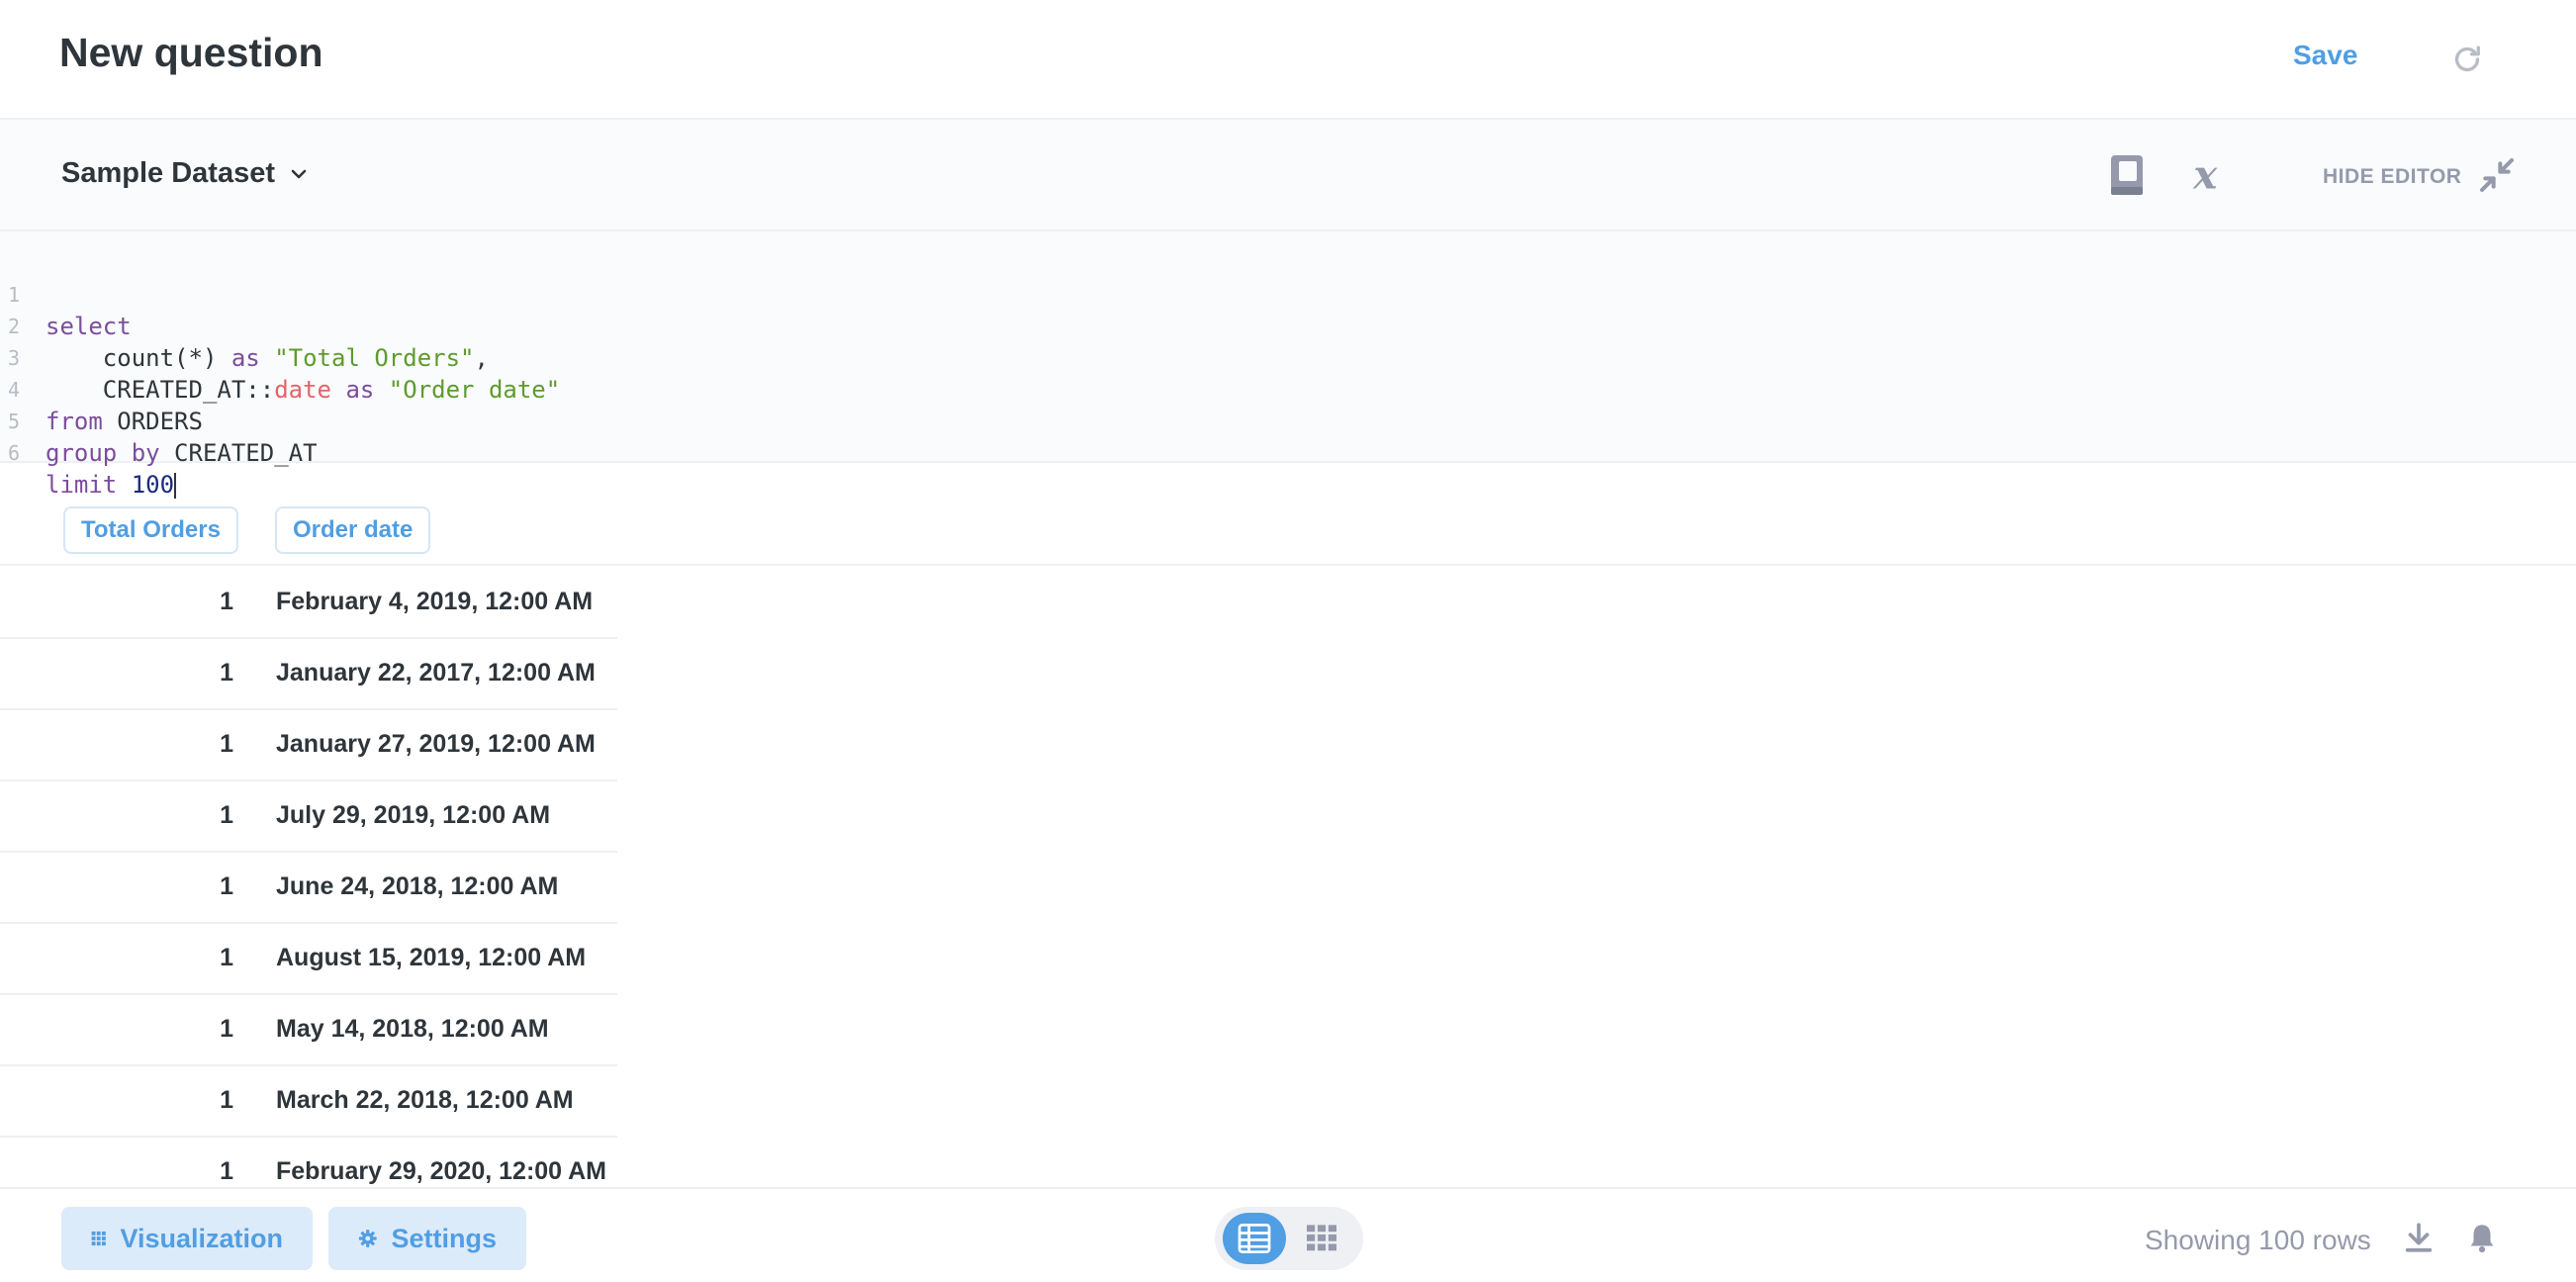  I want to click on svg-text: x, so click(2205, 175).